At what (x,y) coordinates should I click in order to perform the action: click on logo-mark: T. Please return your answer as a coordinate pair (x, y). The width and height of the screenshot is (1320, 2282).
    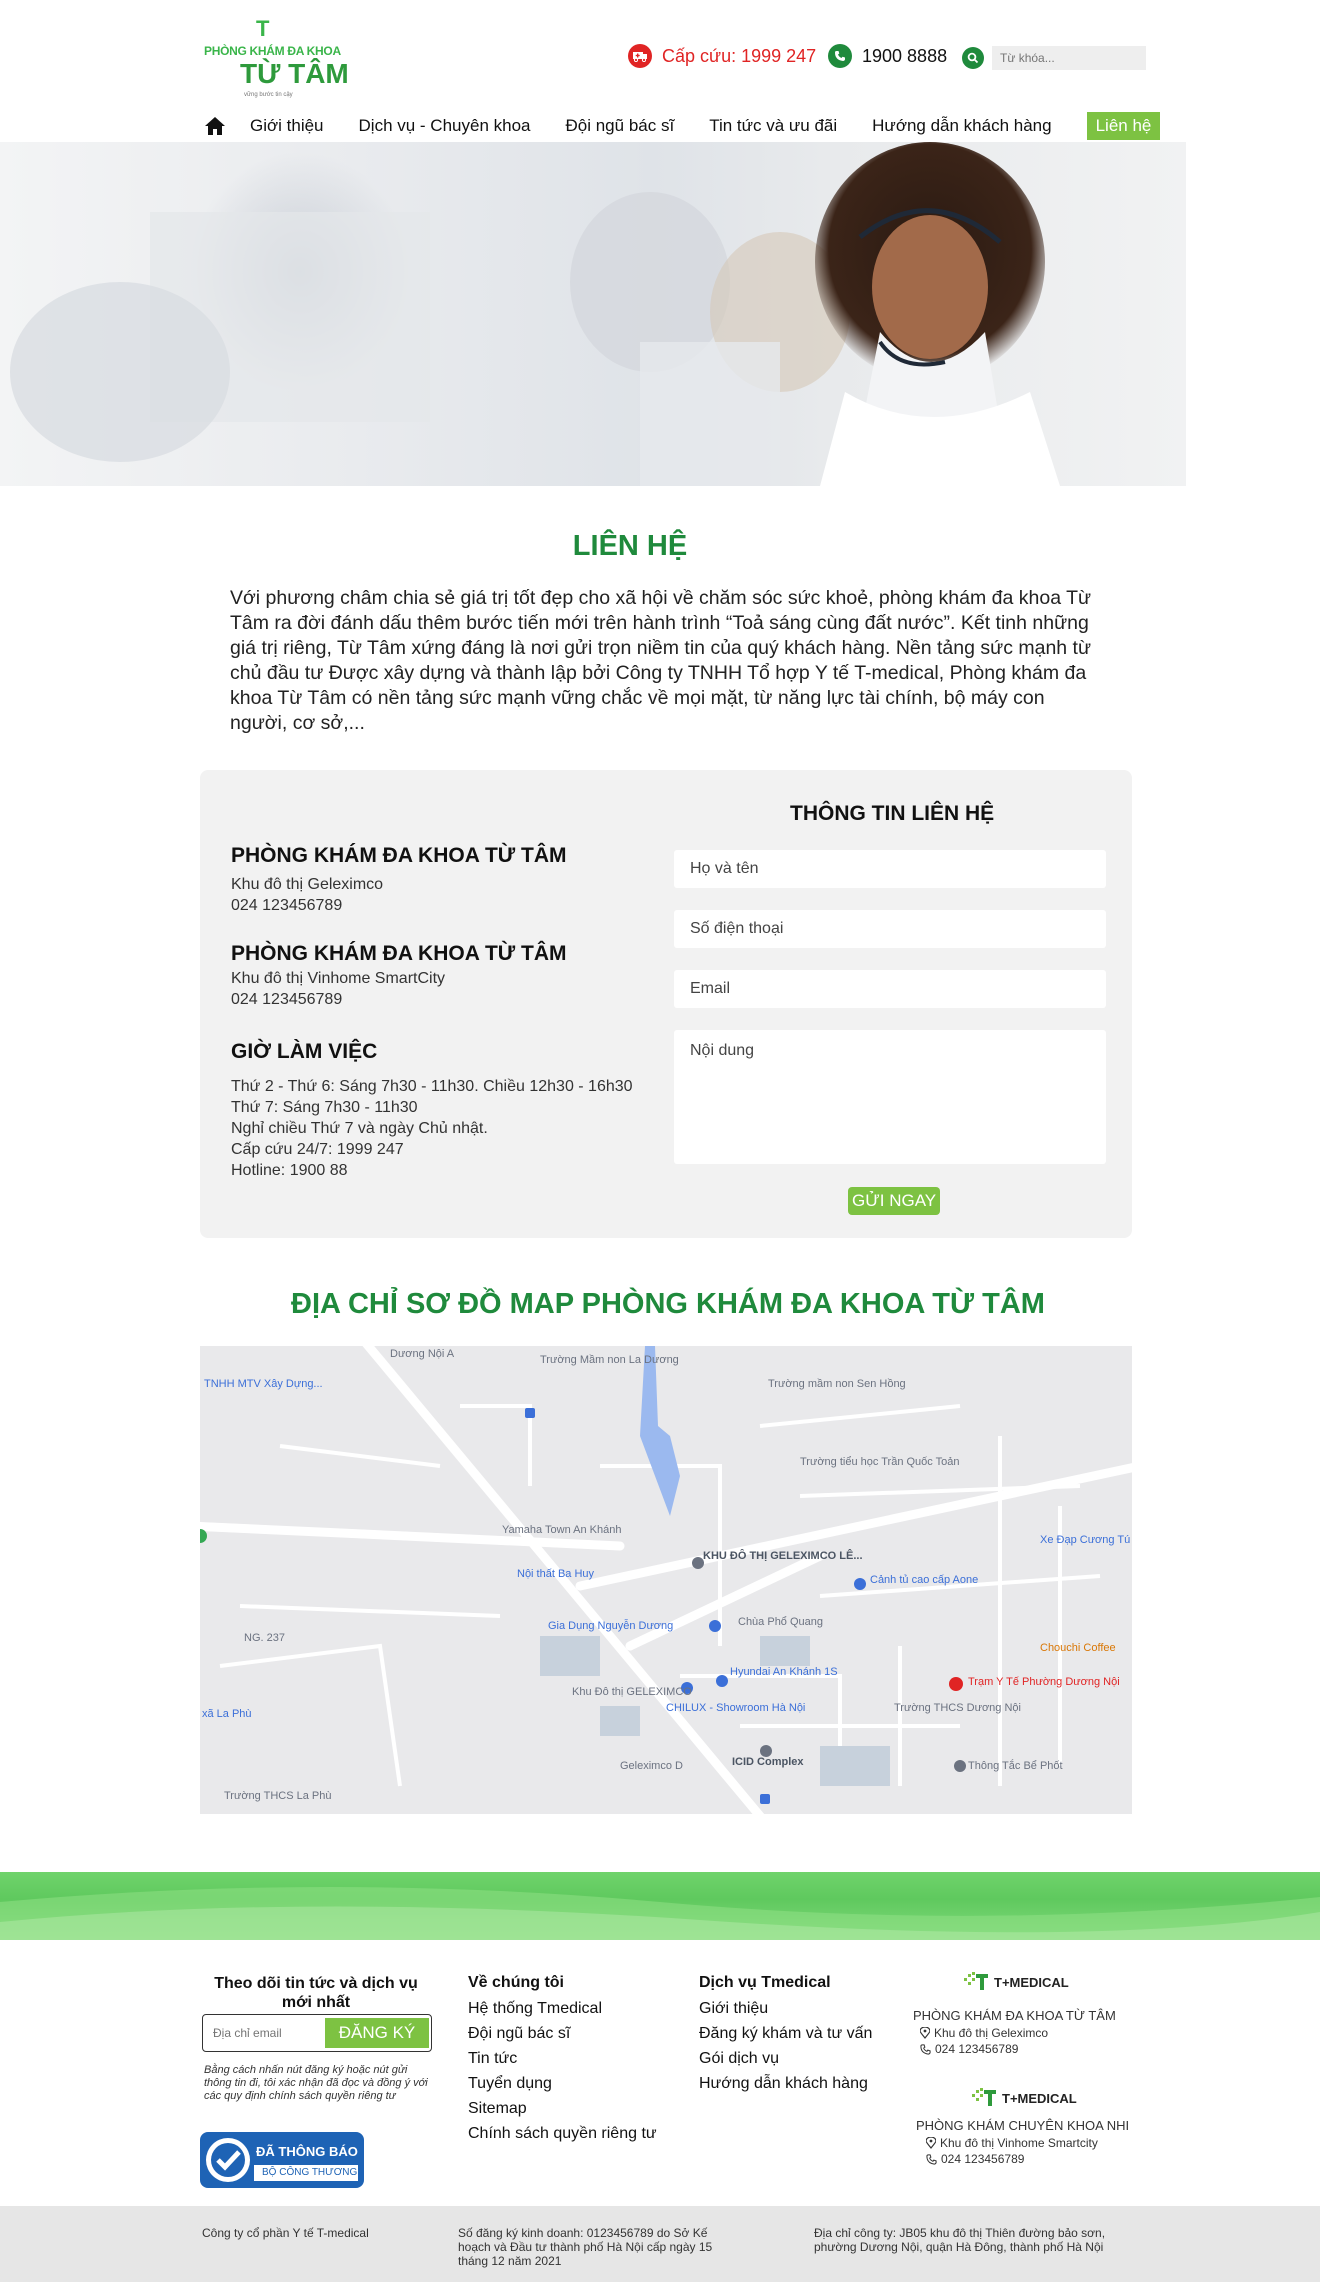
    Looking at the image, I should click on (262, 28).